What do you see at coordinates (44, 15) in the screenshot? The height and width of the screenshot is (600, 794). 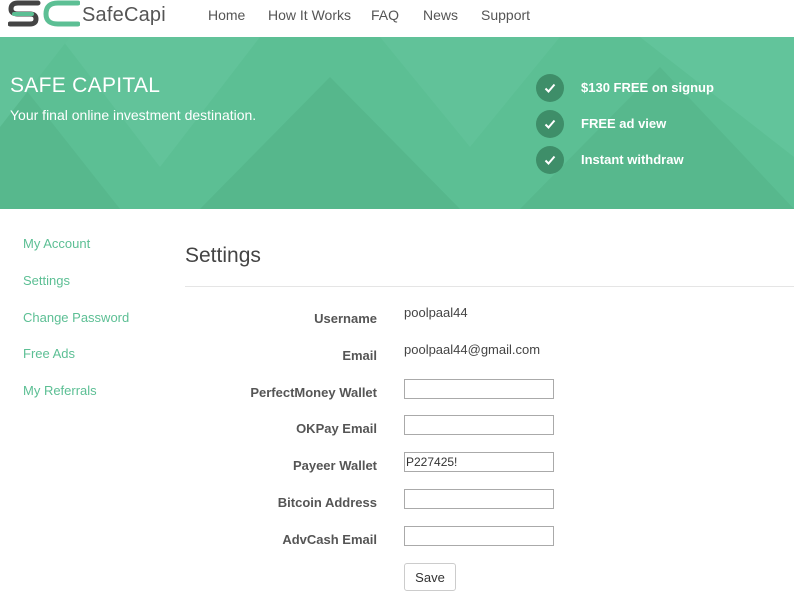 I see `brand-logo-icon` at bounding box center [44, 15].